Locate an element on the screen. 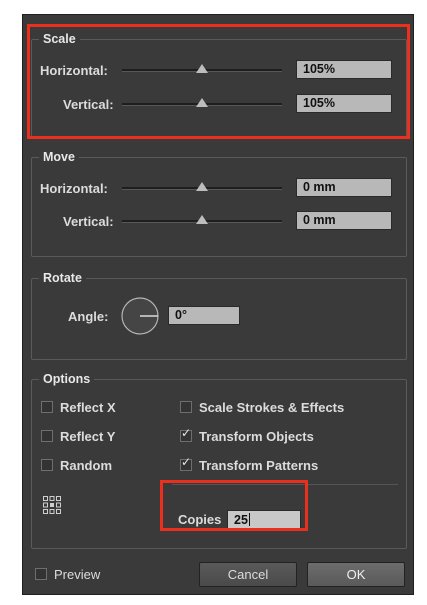 This screenshot has width=427, height=605. ok-button: OK is located at coordinates (356, 574).